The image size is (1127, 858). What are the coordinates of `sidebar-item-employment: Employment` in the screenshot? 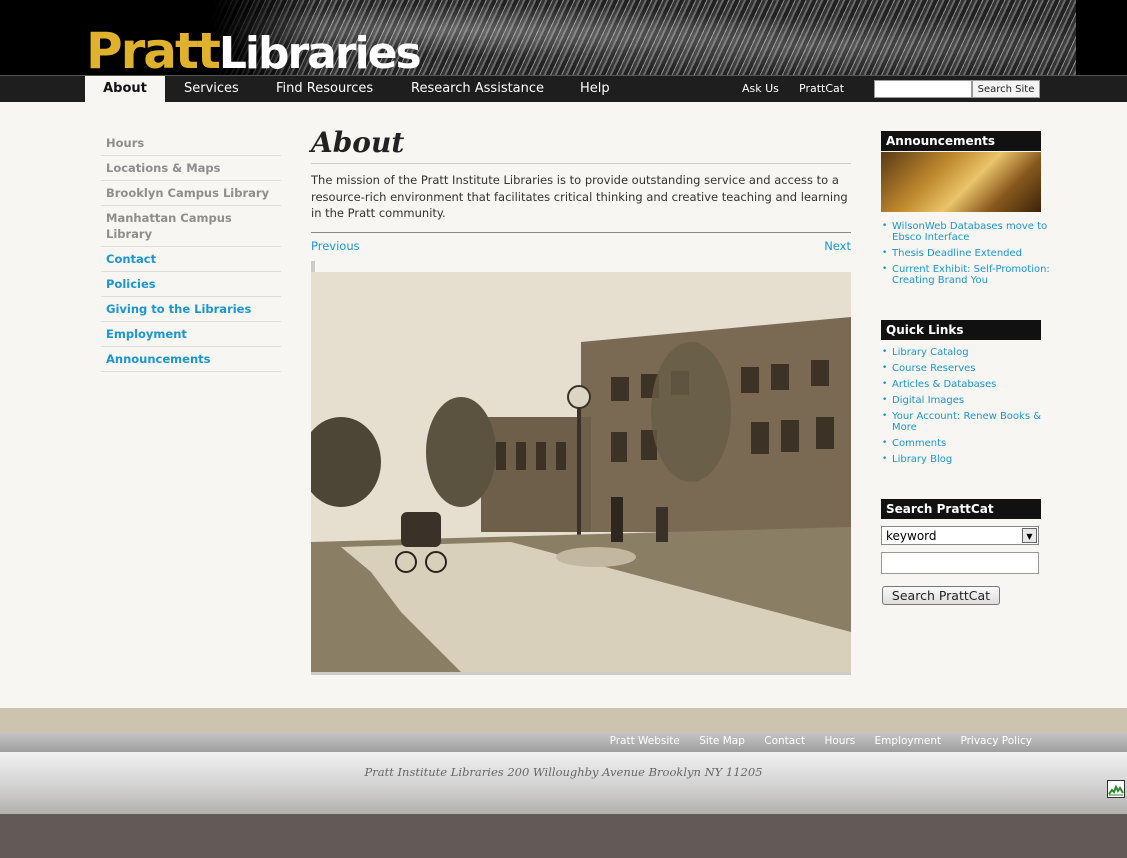 It's located at (191, 334).